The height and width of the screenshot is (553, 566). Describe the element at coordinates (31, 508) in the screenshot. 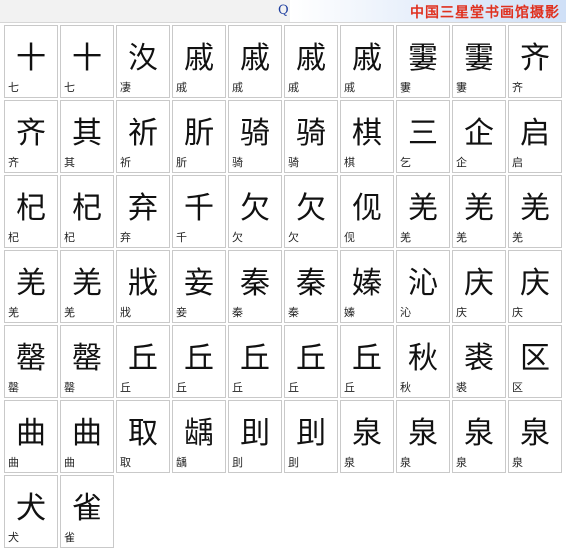

I see `oracle-glyph: 犬` at that location.